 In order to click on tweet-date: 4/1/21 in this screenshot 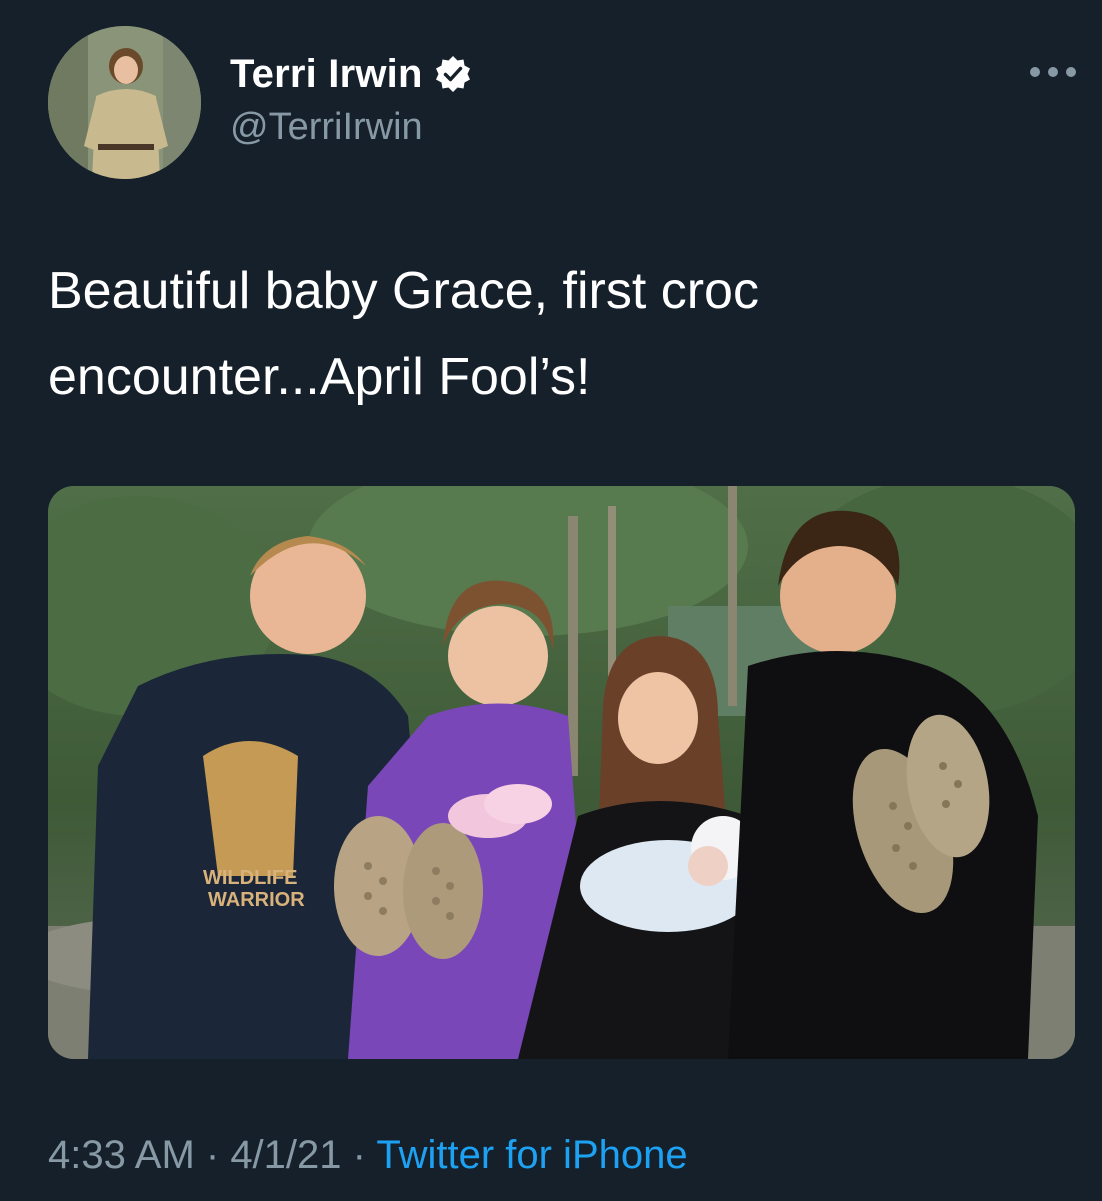, I will do `click(285, 1155)`.